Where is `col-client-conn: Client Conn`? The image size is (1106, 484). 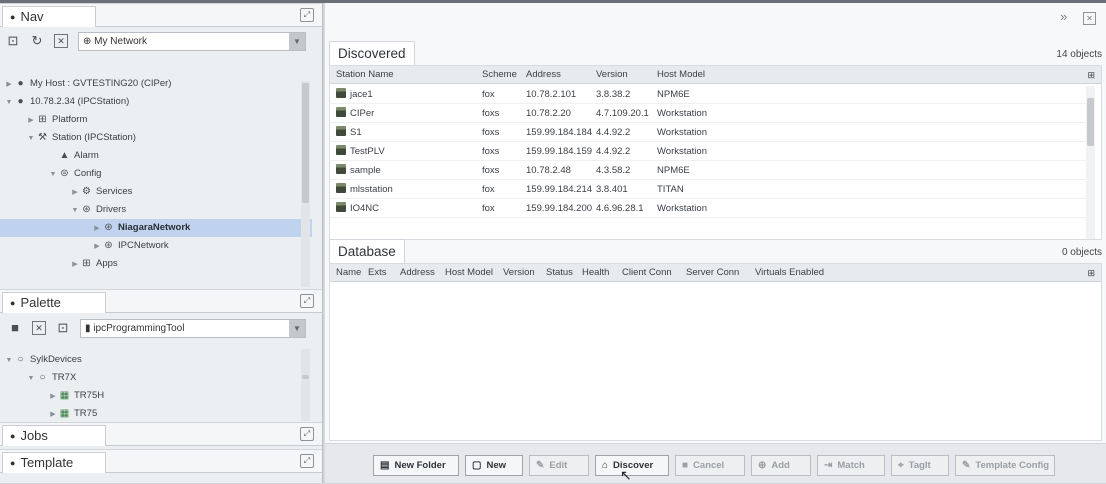 col-client-conn: Client Conn is located at coordinates (647, 273).